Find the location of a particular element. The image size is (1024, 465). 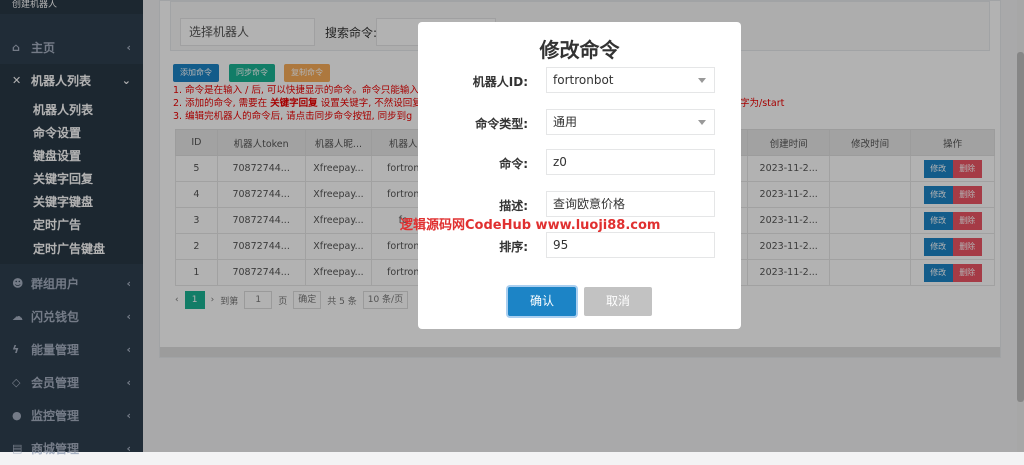

bot-id-select: fortronbot is located at coordinates (630, 80).